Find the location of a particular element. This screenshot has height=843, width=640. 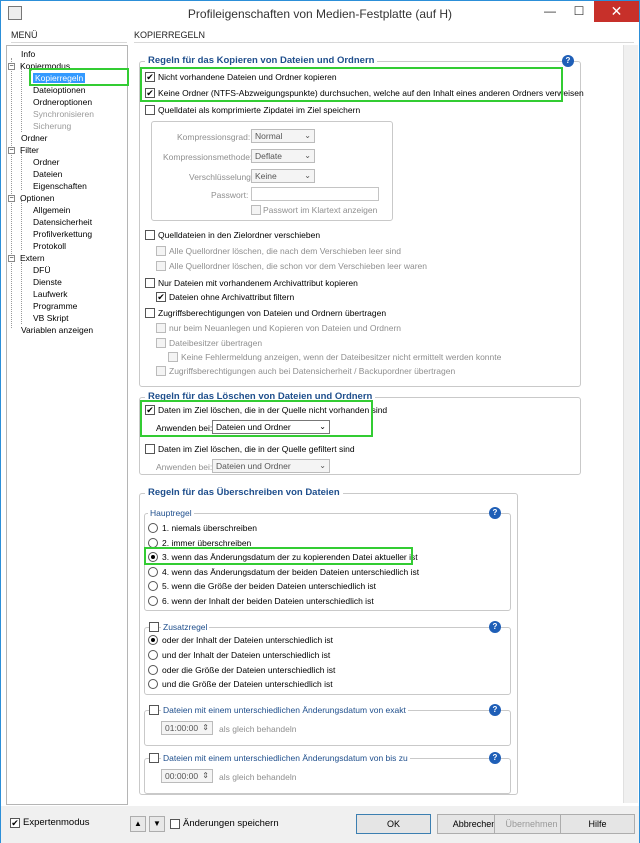

checkbox-archive is located at coordinates (150, 283).